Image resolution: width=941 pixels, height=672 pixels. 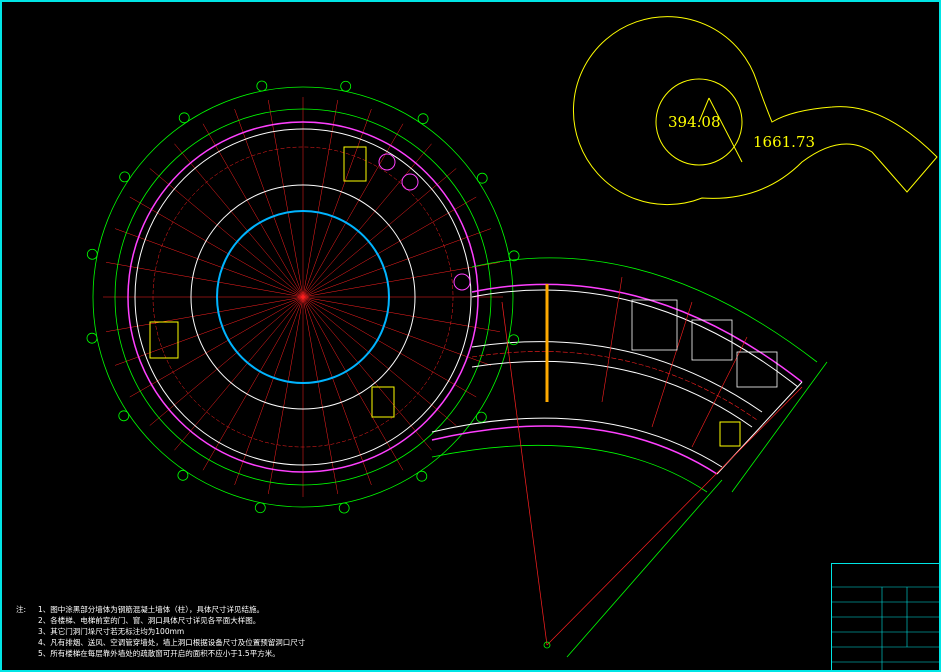 I want to click on area-outline-boundary, so click(x=755, y=111).